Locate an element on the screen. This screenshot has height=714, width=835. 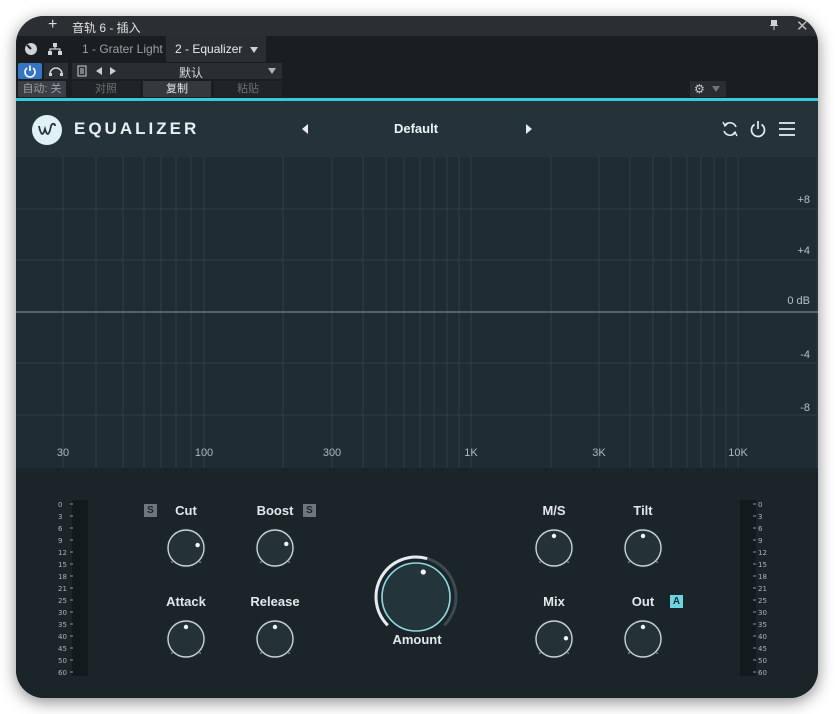
cut-label: Cut is located at coordinates (186, 510).